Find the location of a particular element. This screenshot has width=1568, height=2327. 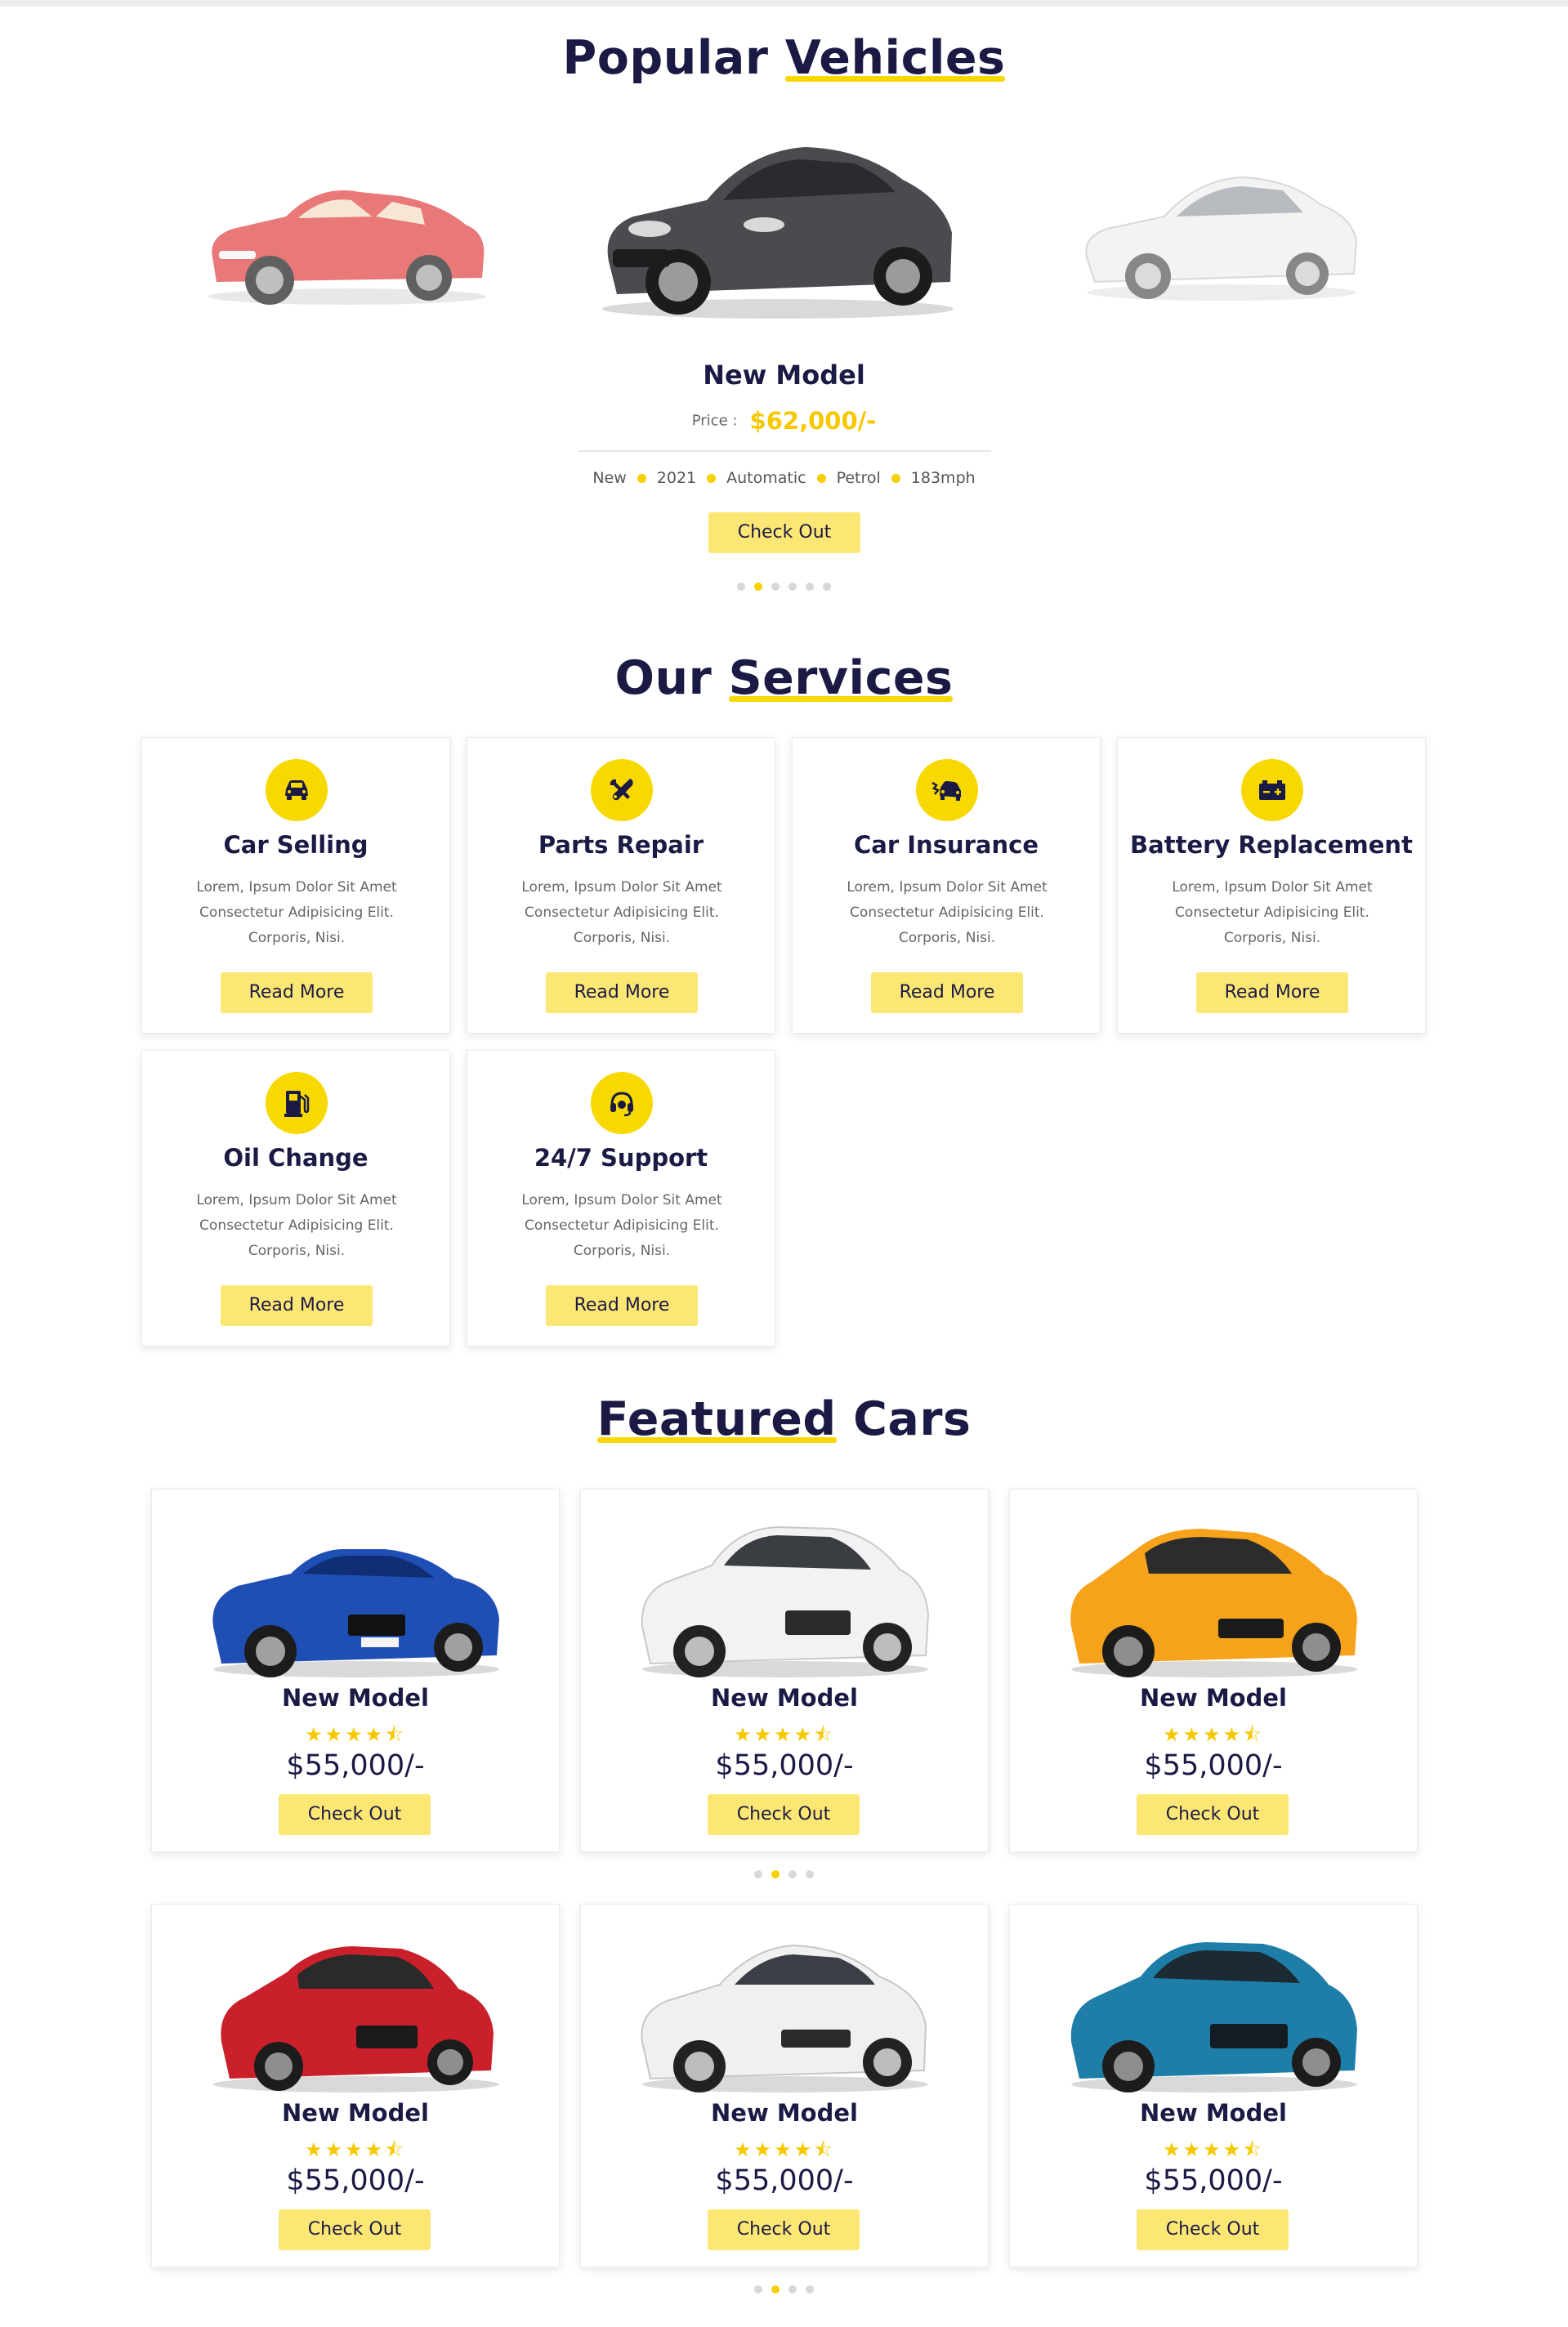

spec-condition: New is located at coordinates (609, 478).